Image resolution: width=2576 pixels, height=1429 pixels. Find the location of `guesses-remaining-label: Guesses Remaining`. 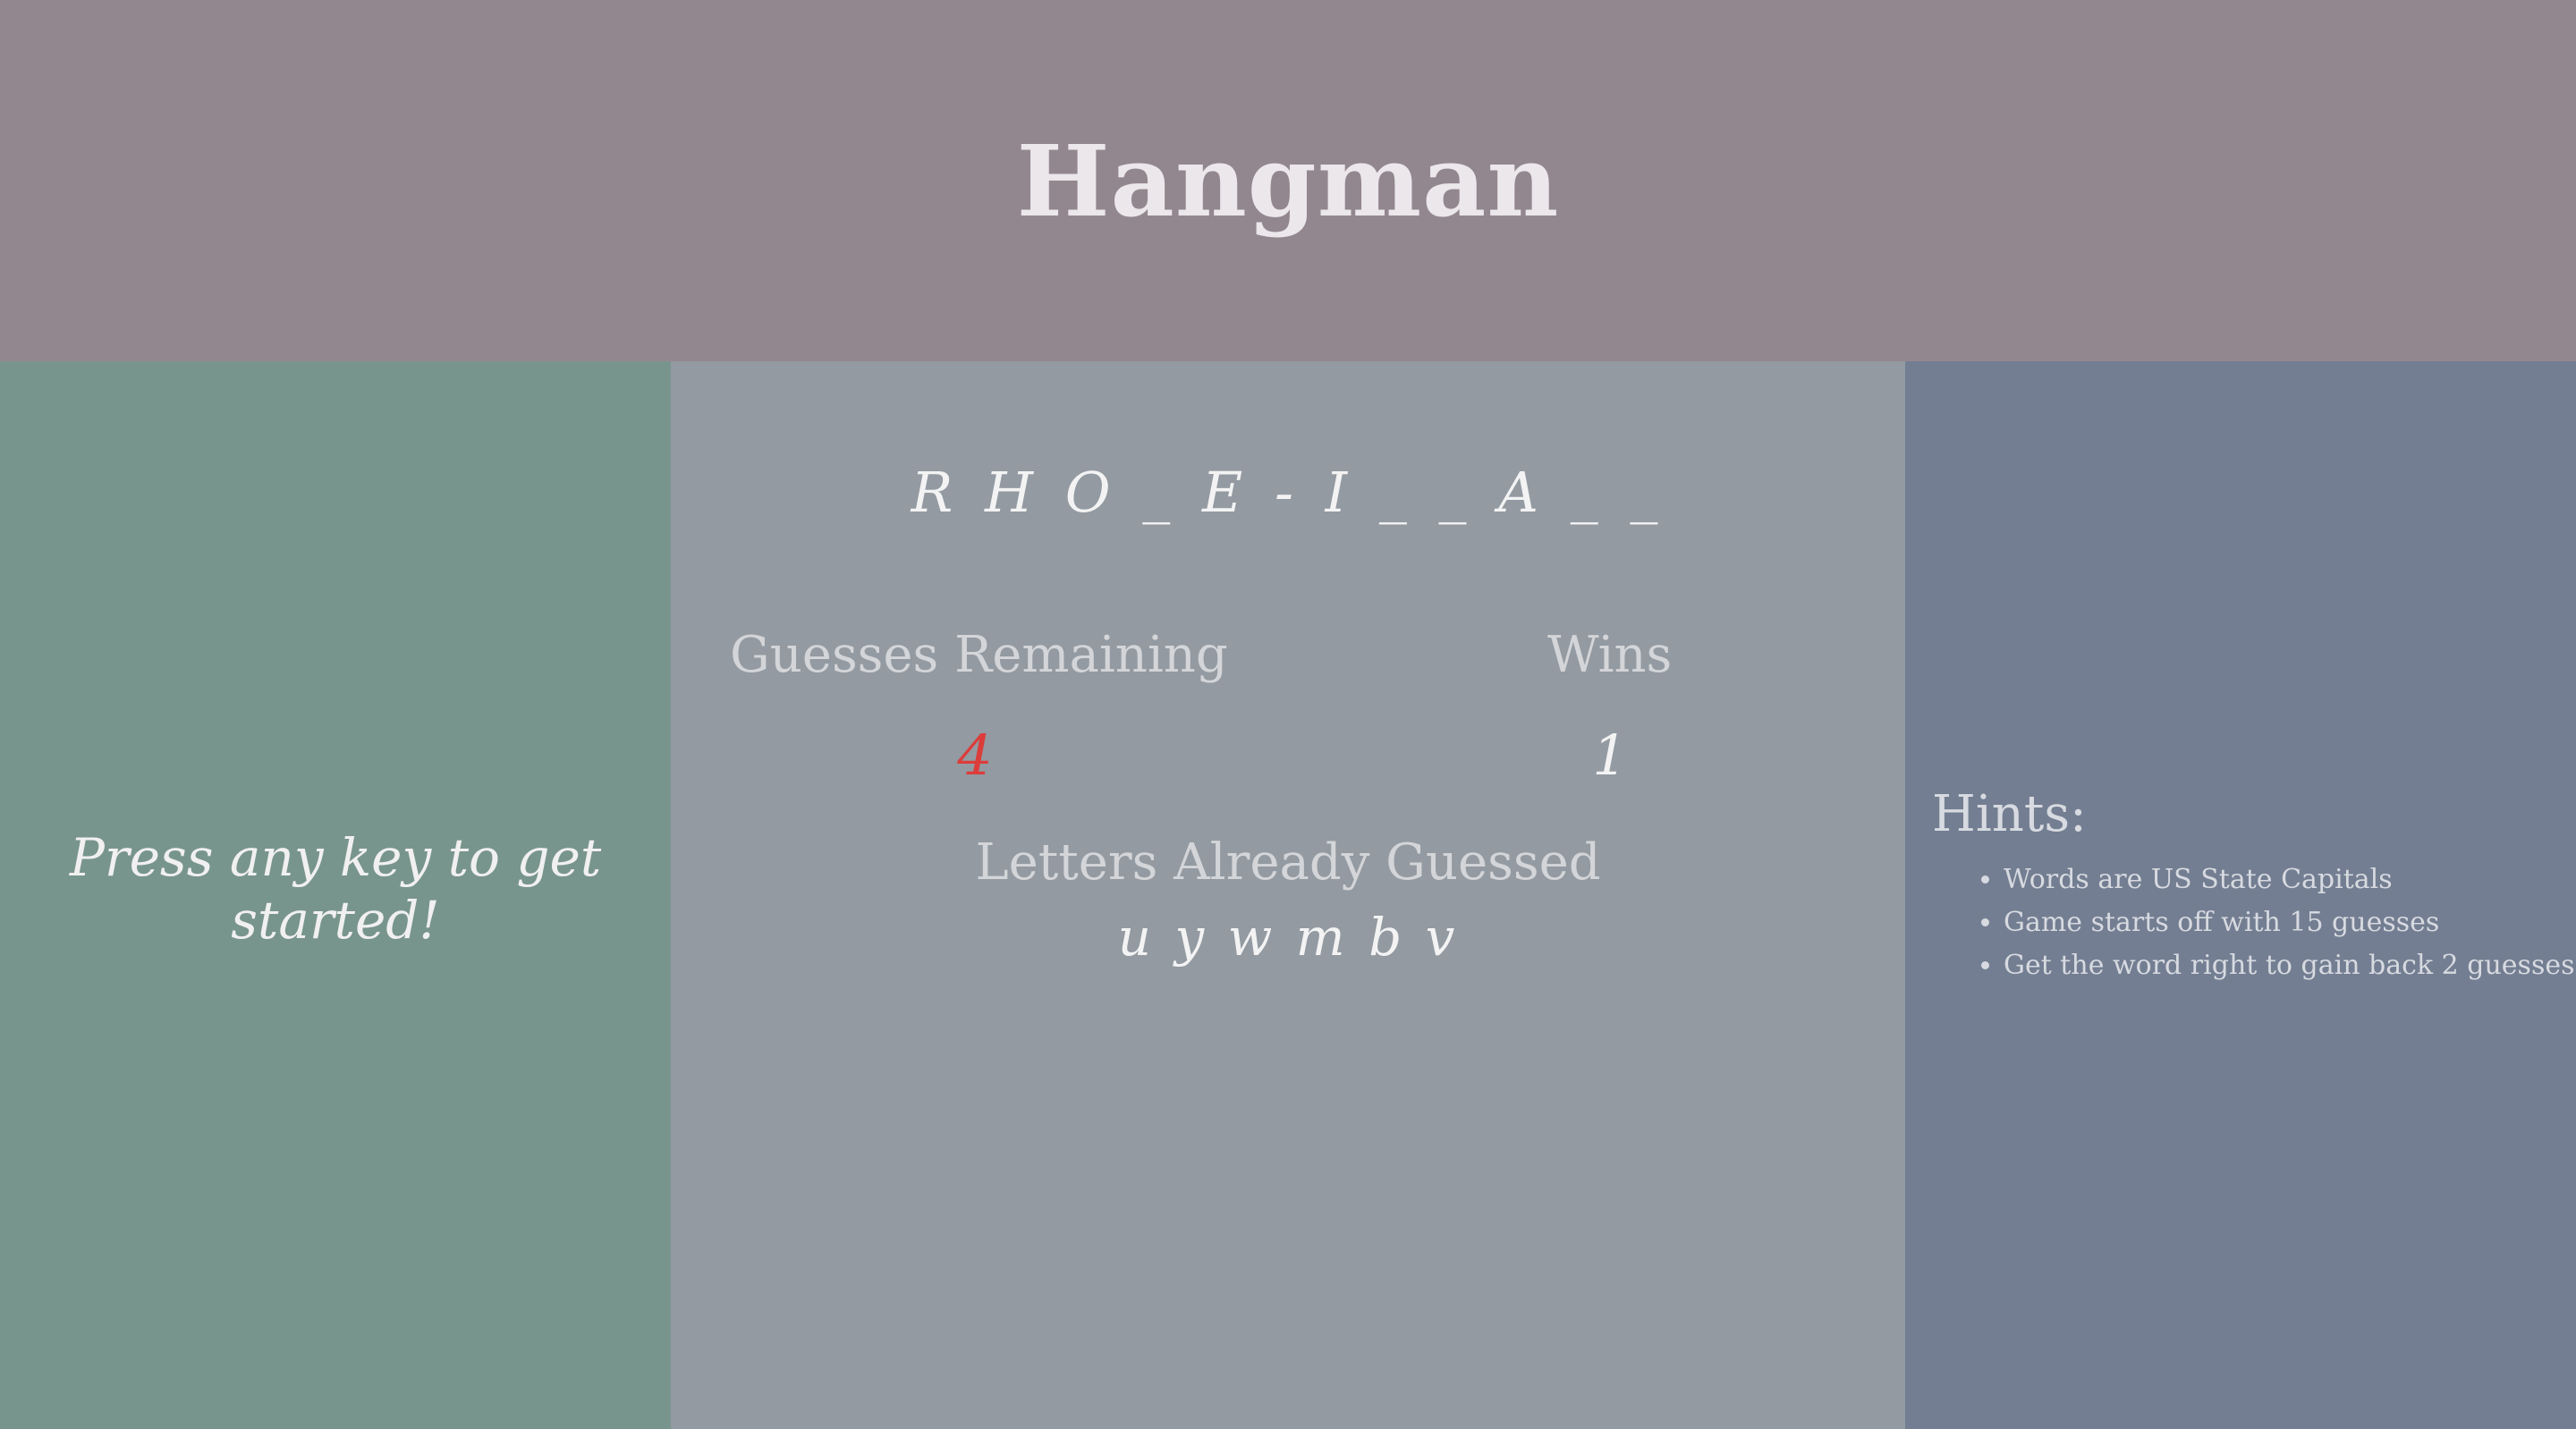

guesses-remaining-label: Guesses Remaining is located at coordinates (979, 655).